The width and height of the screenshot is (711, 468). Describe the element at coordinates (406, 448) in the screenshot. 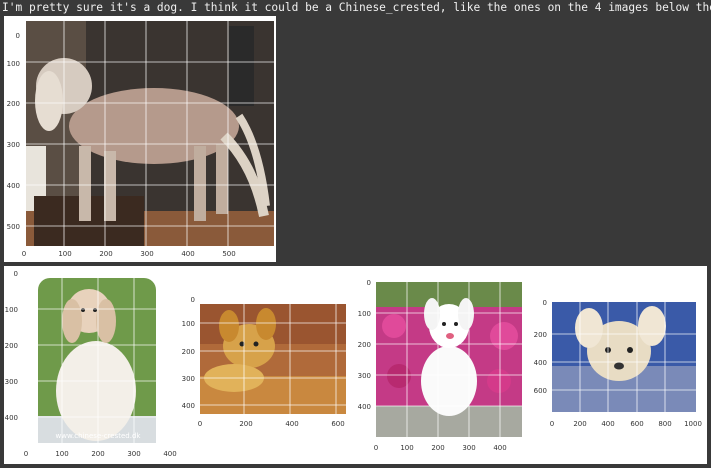

I see `similar-3-x-tick: 100` at that location.